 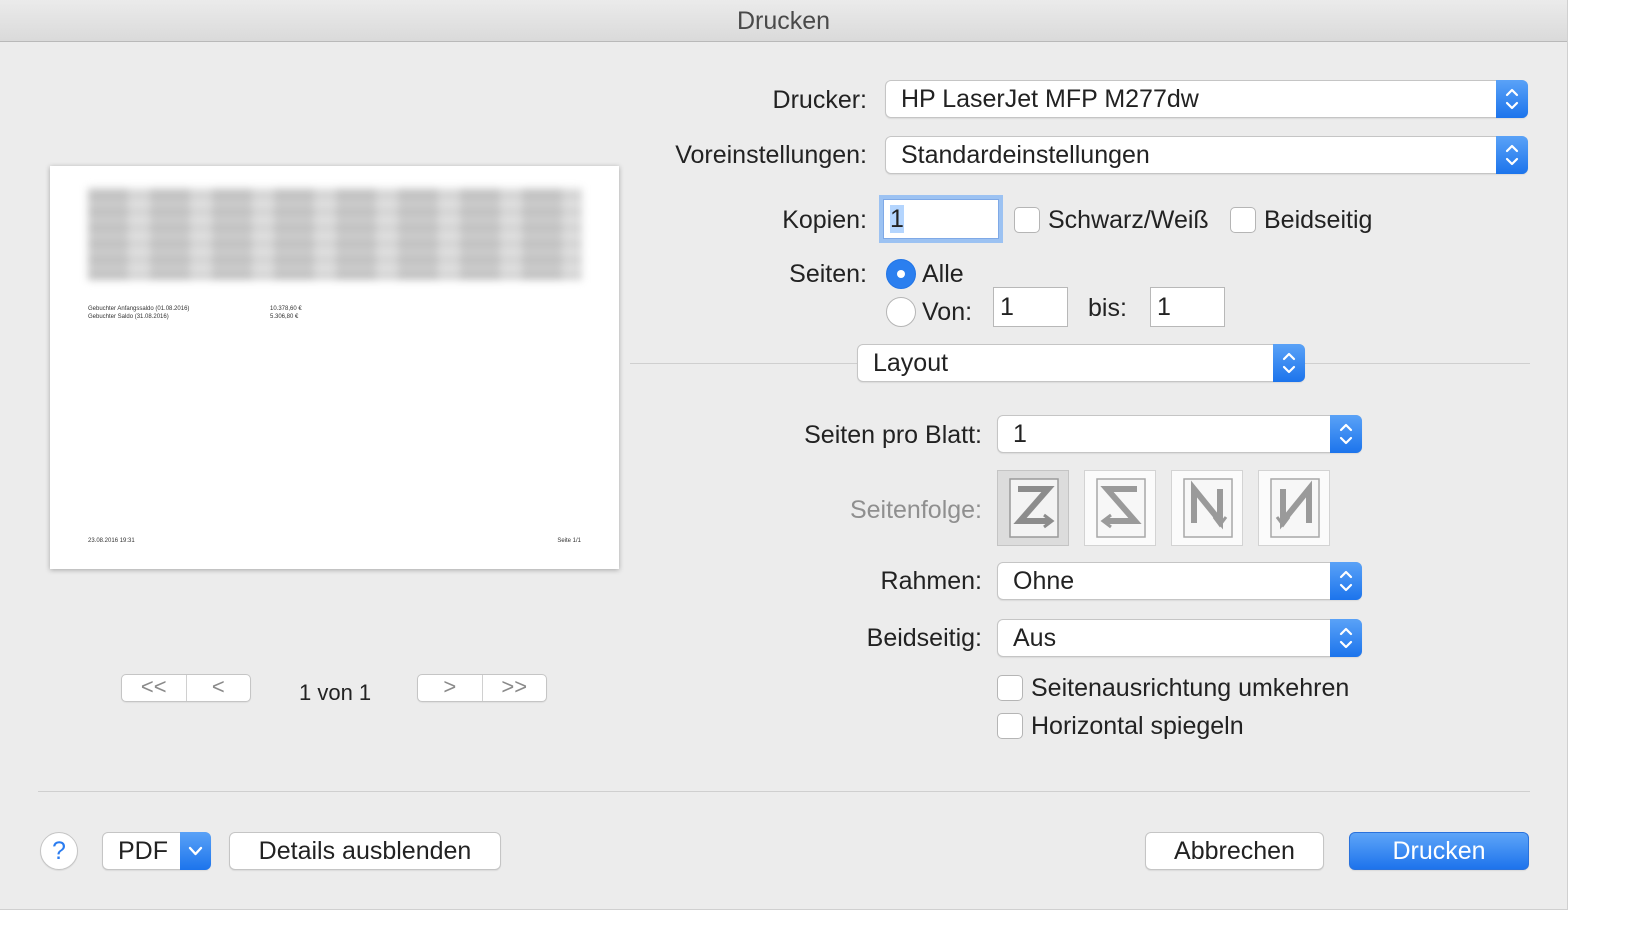 I want to click on bw-checkbox, so click(x=1027, y=220).